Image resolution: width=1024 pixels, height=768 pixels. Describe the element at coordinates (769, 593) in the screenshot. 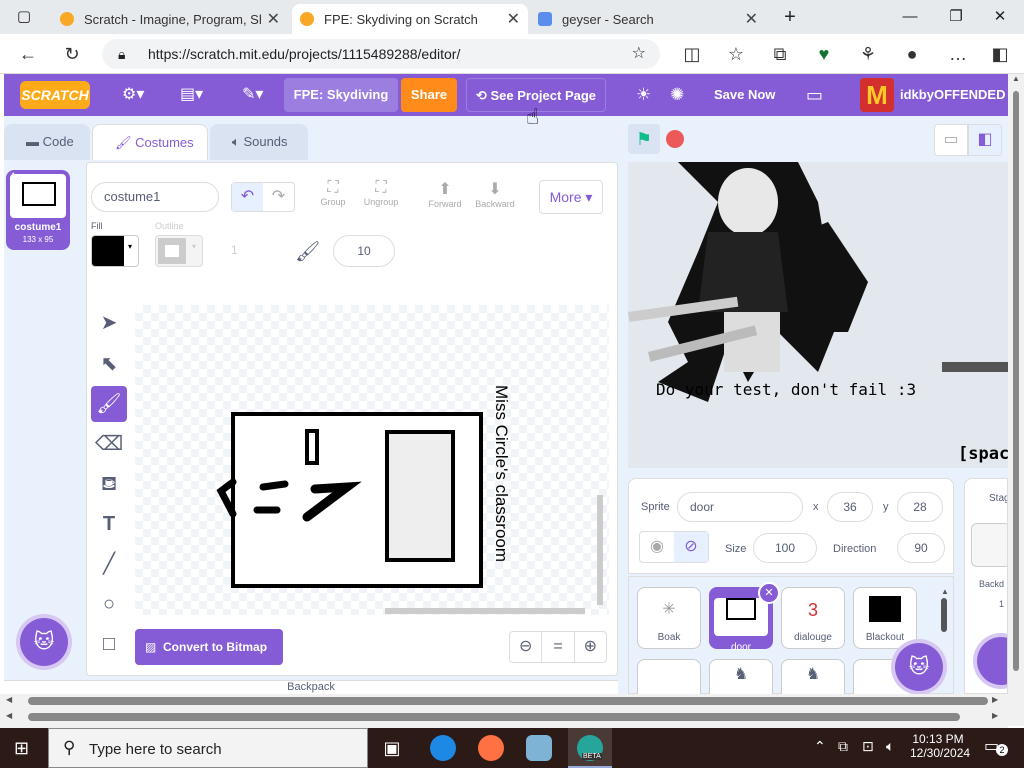

I see `delete-sprite-icon: ✕` at that location.